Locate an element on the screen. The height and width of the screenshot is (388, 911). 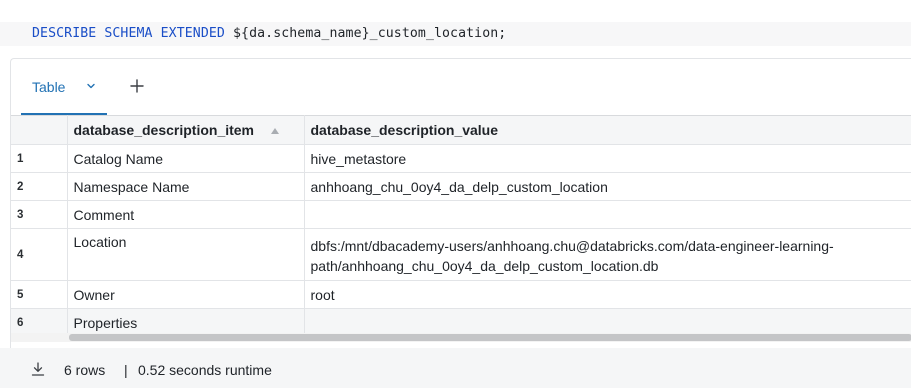
cell-item: Catalog Name is located at coordinates (186, 158).